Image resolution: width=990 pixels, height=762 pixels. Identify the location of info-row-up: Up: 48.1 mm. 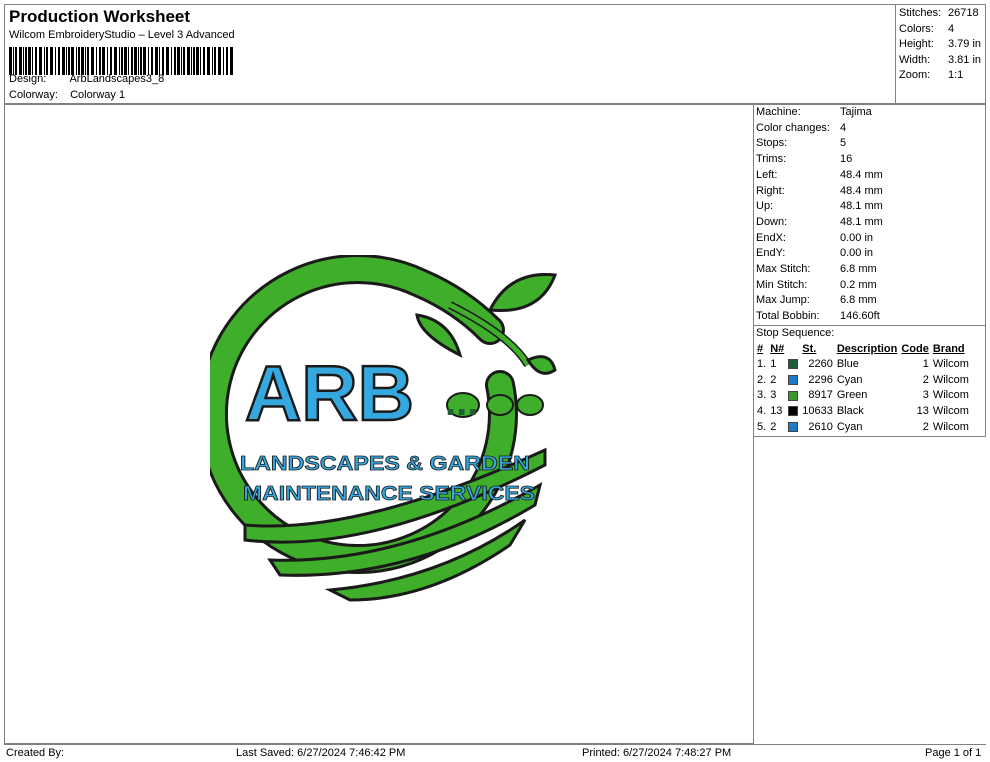
(819, 207).